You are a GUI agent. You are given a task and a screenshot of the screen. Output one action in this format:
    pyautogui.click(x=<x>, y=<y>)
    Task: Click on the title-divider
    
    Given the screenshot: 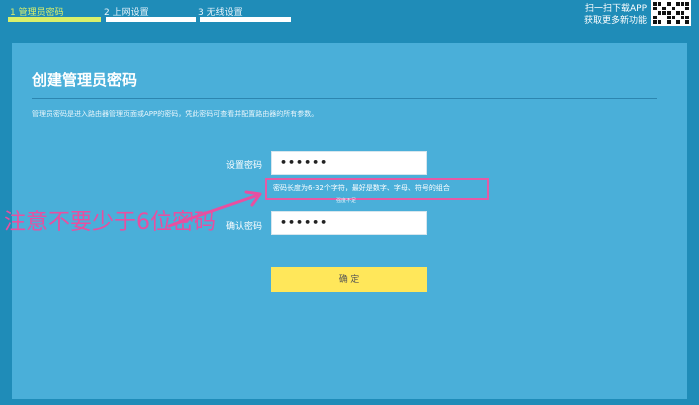 What is the action you would take?
    pyautogui.click(x=344, y=98)
    